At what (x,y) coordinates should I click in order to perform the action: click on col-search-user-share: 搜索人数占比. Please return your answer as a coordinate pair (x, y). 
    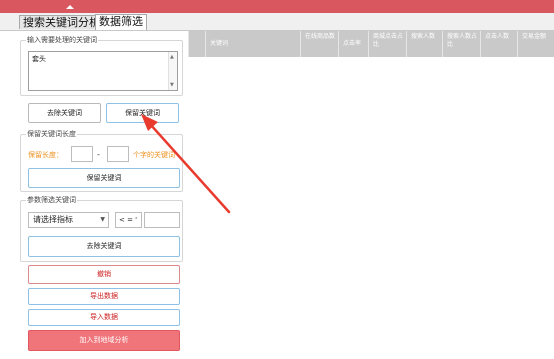
    Looking at the image, I should click on (461, 44).